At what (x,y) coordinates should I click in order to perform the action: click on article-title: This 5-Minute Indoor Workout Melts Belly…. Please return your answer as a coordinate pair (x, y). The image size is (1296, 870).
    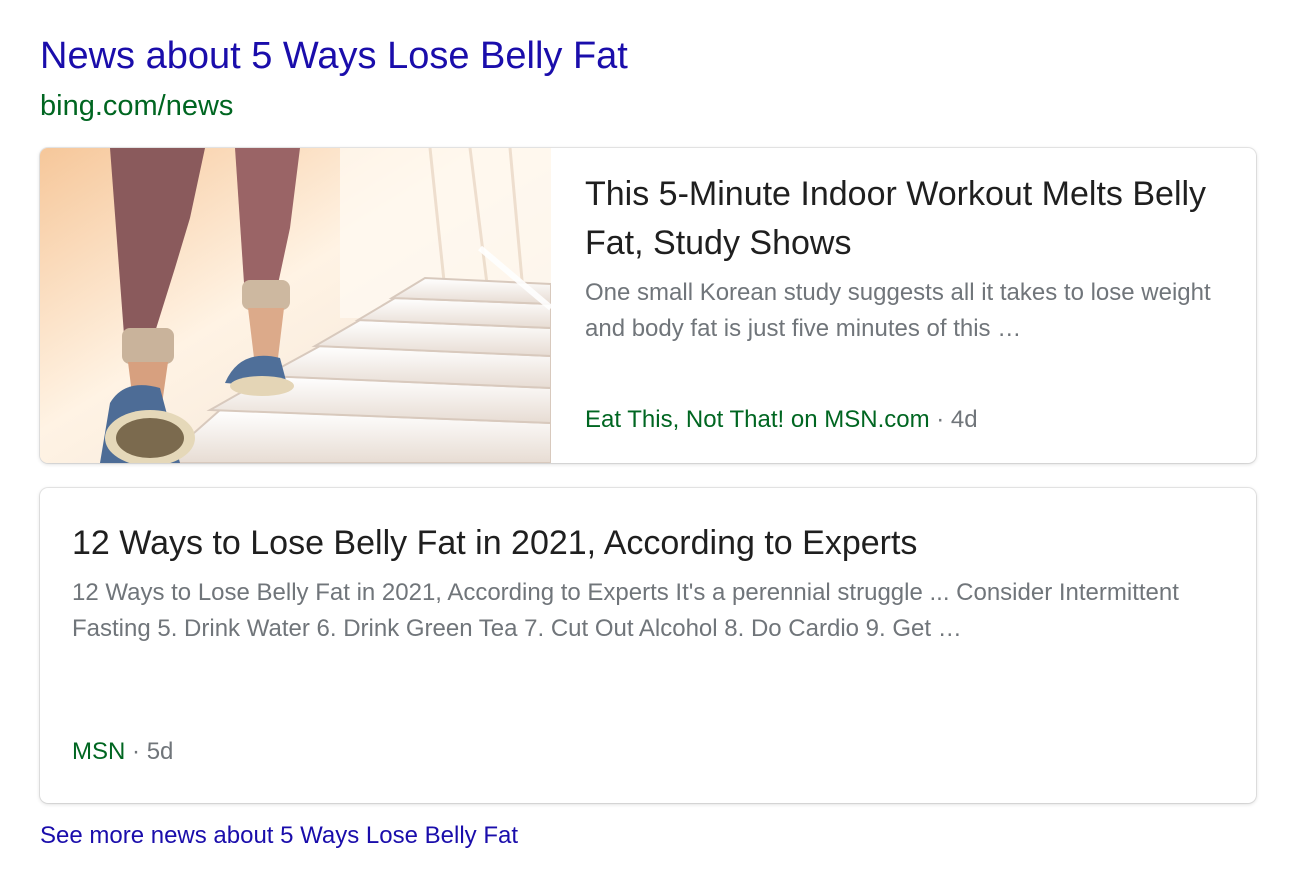
    Looking at the image, I should click on (908, 219).